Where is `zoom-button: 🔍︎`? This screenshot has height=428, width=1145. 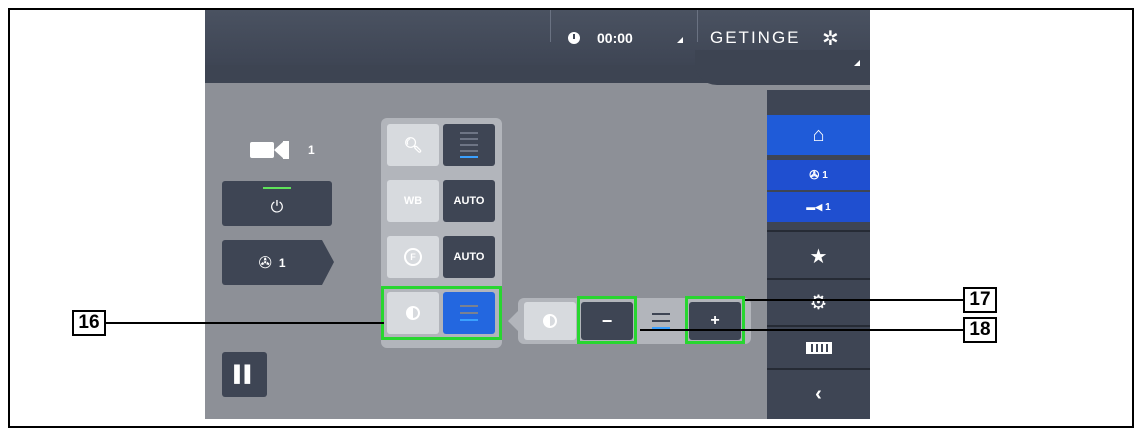
zoom-button: 🔍︎ is located at coordinates (413, 145).